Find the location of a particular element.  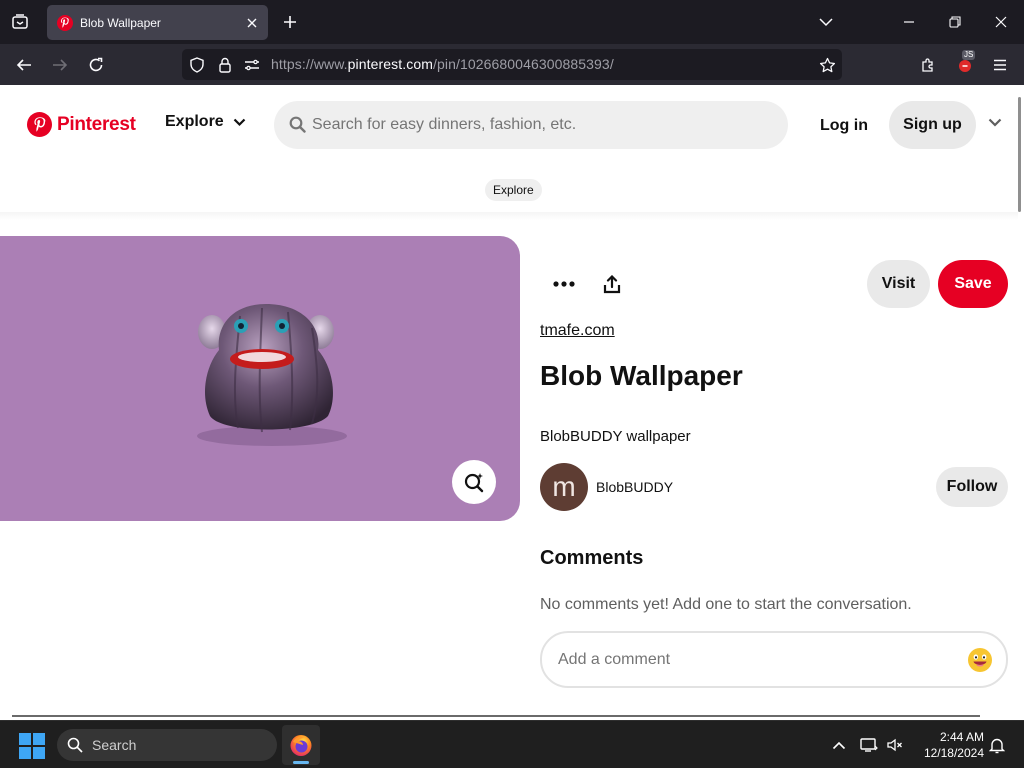

display-network-icon is located at coordinates (869, 745).